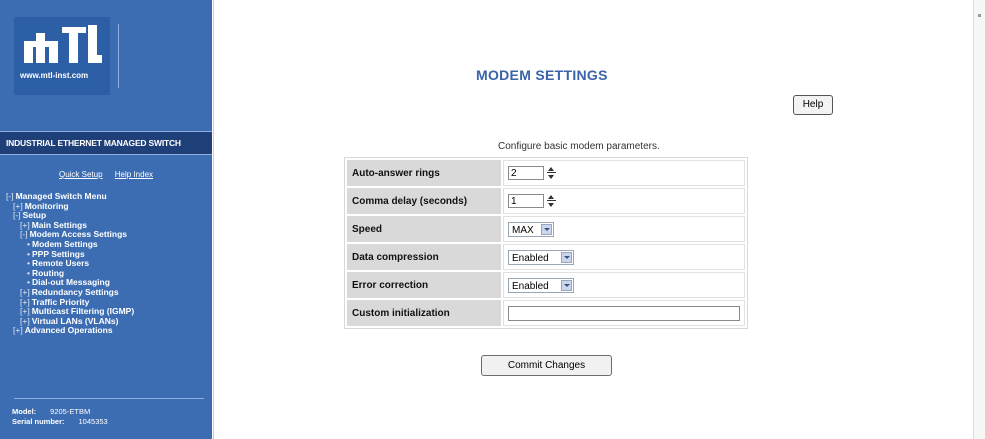 The height and width of the screenshot is (439, 985). What do you see at coordinates (61, 196) in the screenshot?
I see `nav-item-label: Managed Switch Menu` at bounding box center [61, 196].